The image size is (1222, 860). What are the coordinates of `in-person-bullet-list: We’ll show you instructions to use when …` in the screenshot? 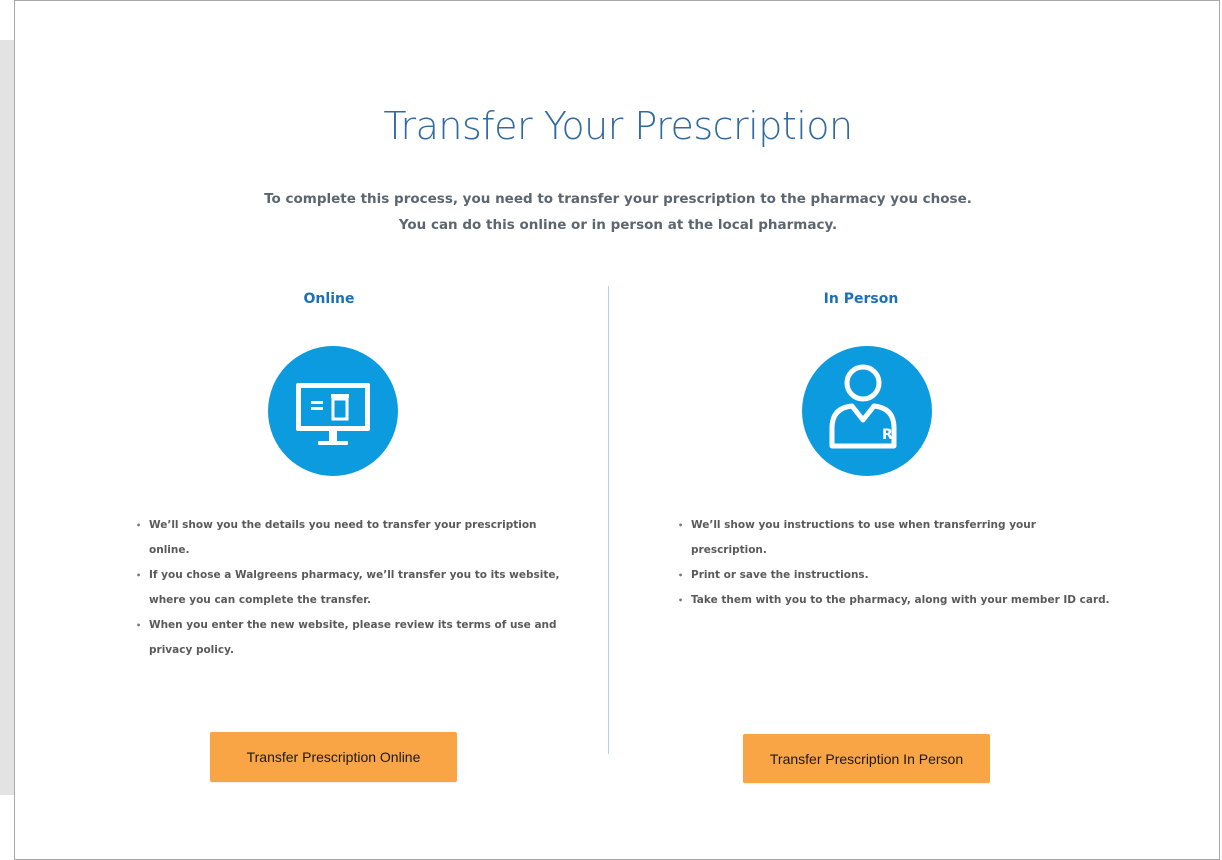 It's located at (894, 563).